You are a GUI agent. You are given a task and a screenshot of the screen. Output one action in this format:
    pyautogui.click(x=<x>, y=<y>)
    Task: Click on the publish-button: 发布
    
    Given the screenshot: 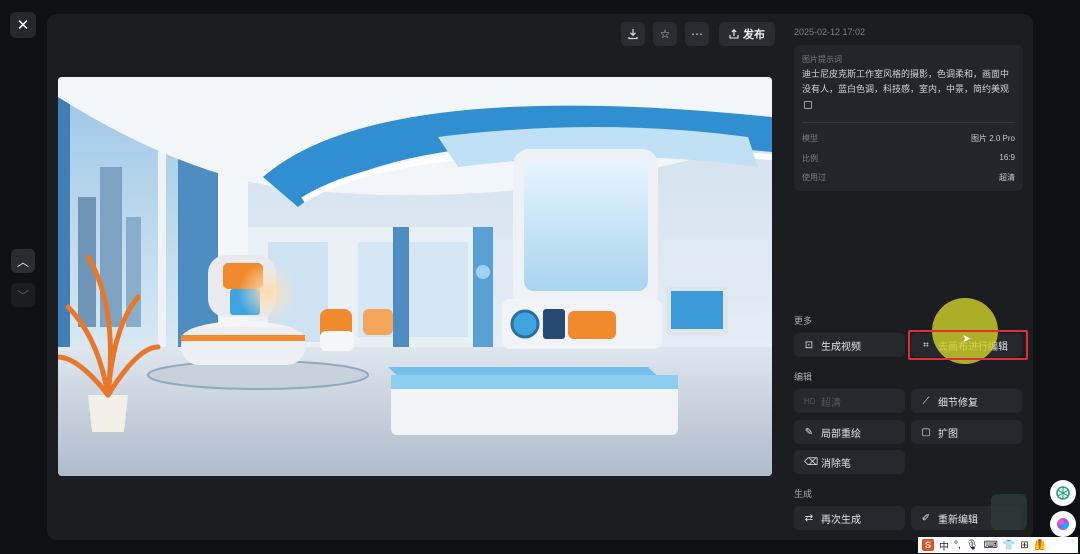 What is the action you would take?
    pyautogui.click(x=747, y=34)
    